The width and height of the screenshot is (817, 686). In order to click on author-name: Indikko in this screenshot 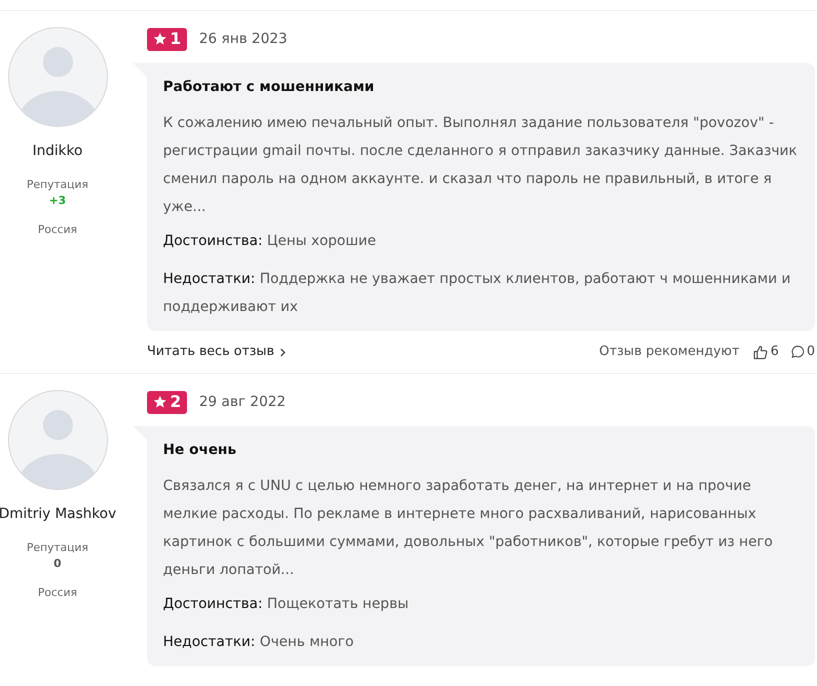, I will do `click(57, 151)`.